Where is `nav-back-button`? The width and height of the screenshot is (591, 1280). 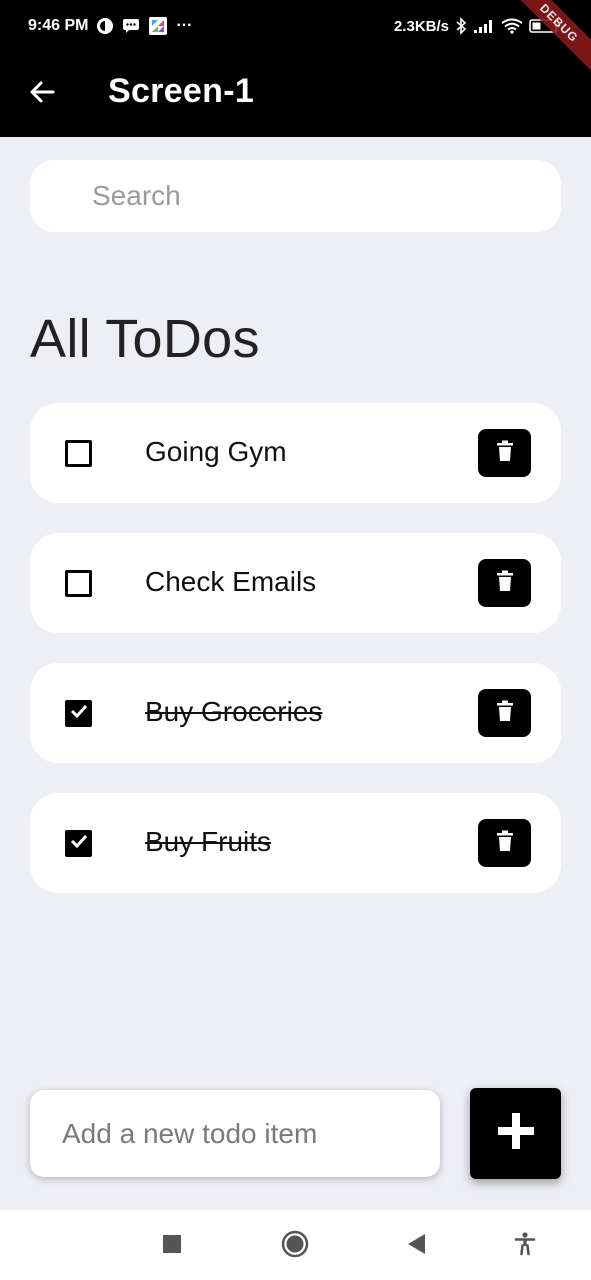 nav-back-button is located at coordinates (416, 1246).